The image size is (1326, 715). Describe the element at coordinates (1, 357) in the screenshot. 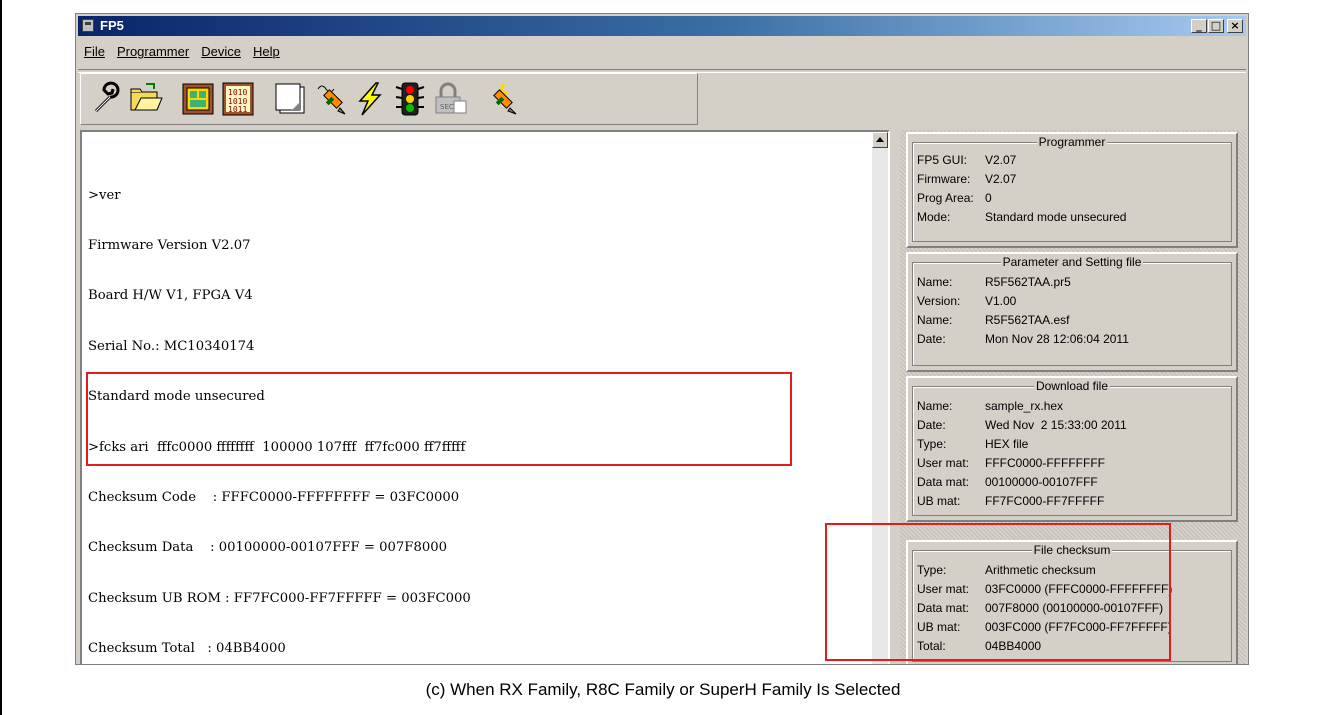

I see `page-left-rule` at that location.